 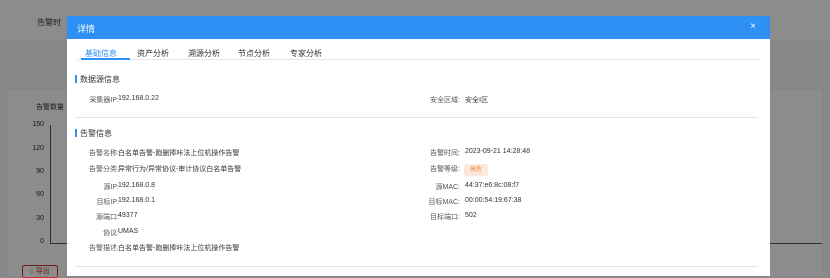 What do you see at coordinates (136, 200) in the screenshot?
I see `target-ip-value: 192.168.0.1` at bounding box center [136, 200].